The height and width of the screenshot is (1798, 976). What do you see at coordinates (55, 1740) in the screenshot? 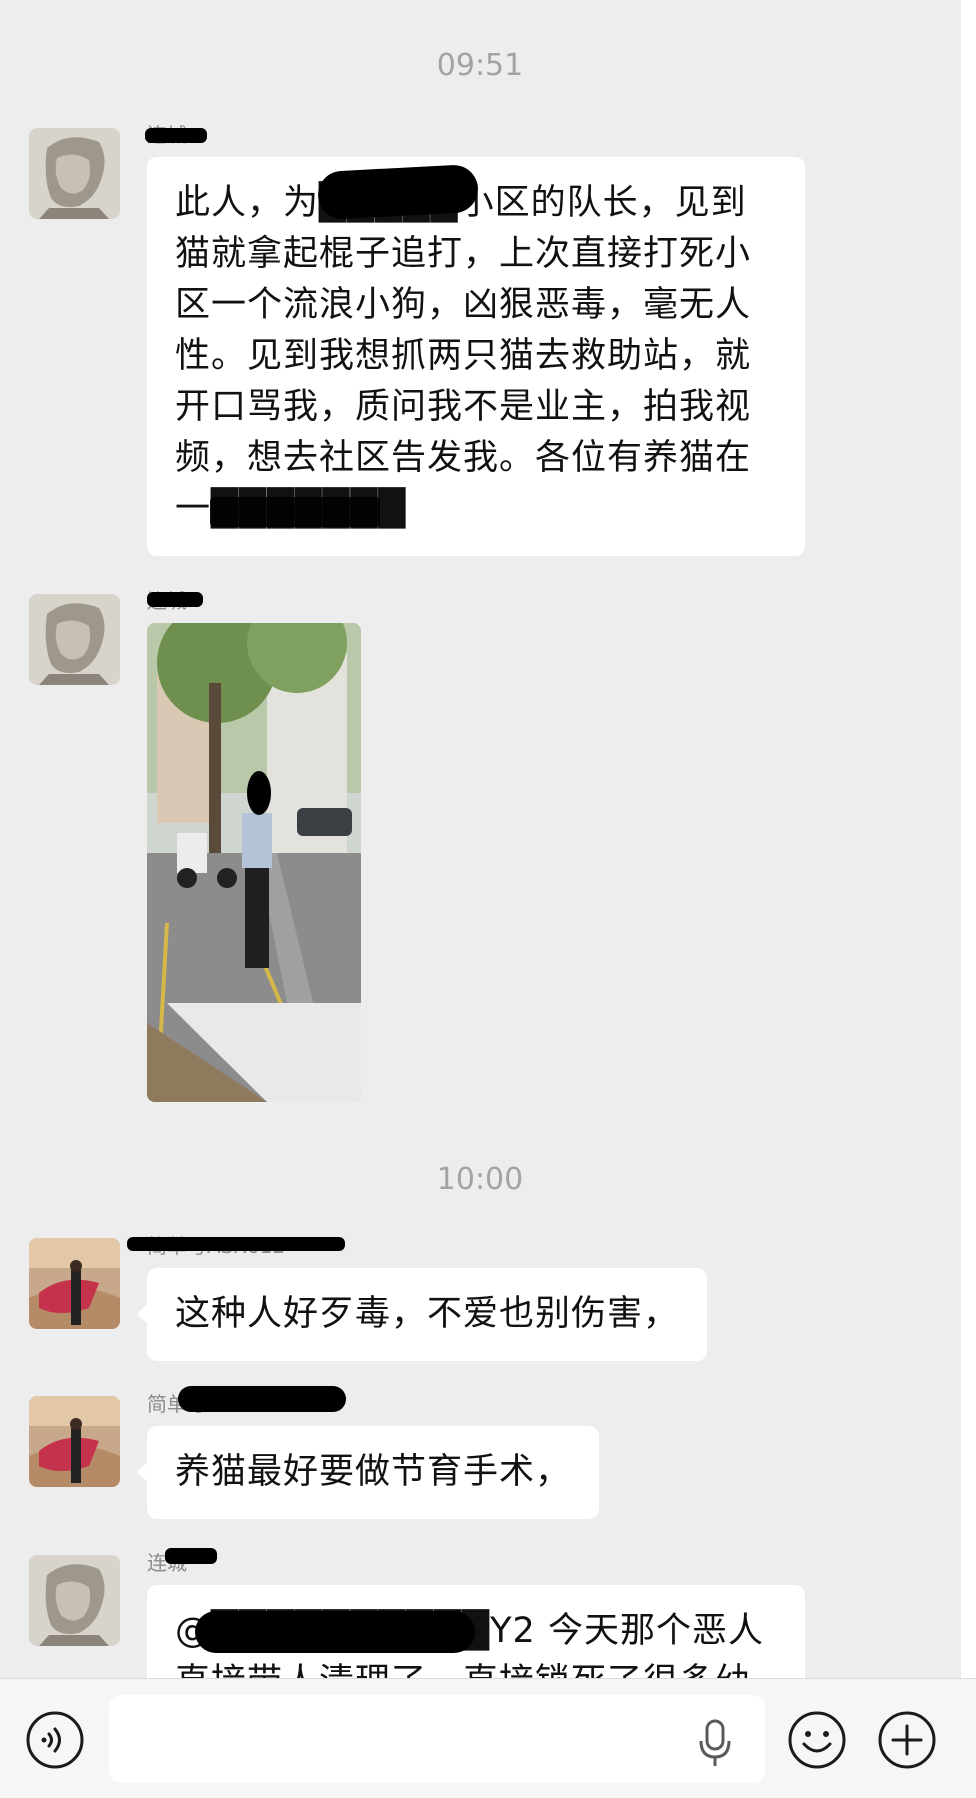
I see `voice-mode-icon` at bounding box center [55, 1740].